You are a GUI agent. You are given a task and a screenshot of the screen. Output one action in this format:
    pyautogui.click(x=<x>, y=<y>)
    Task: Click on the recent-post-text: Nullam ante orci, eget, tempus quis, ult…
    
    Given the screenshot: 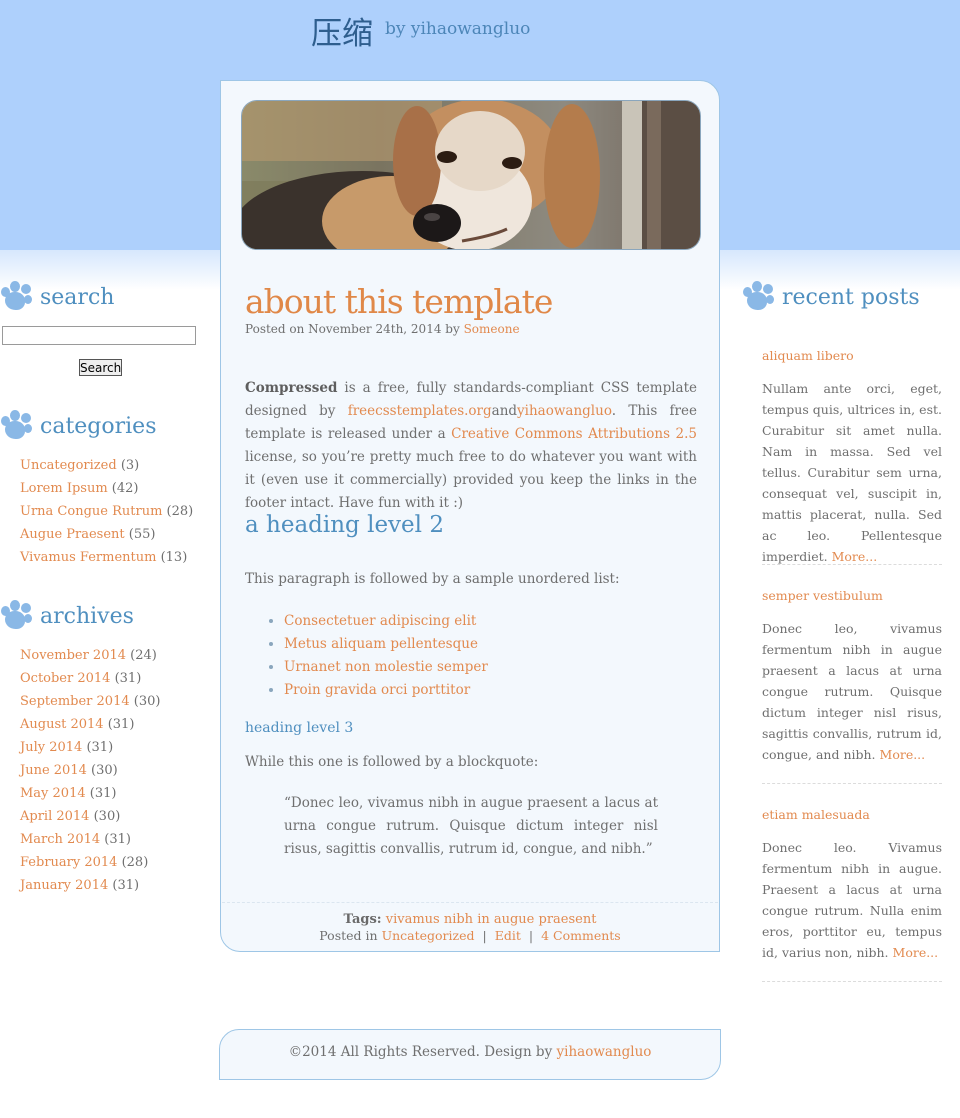 What is the action you would take?
    pyautogui.click(x=852, y=472)
    